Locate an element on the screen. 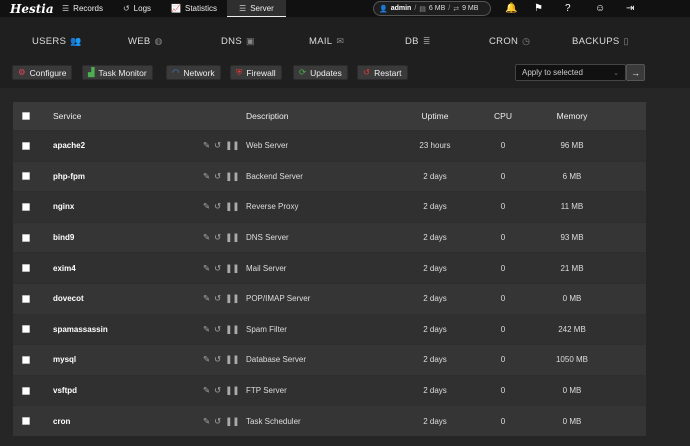 This screenshot has width=690, height=446. category-users: USERS 👥 is located at coordinates (57, 41).